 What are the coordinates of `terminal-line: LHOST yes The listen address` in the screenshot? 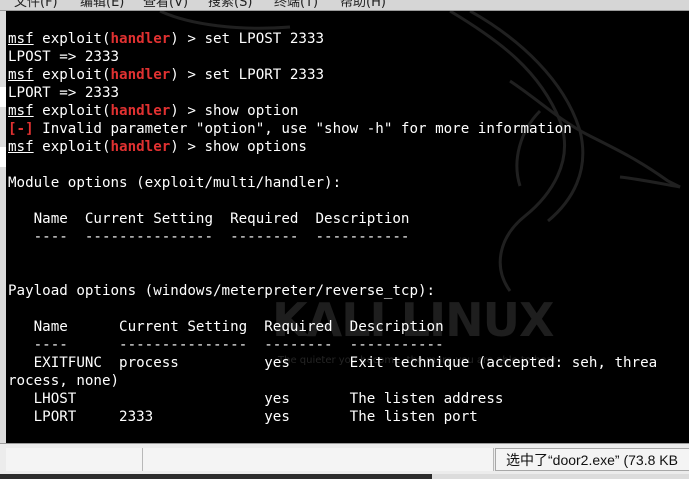 It's located at (348, 399).